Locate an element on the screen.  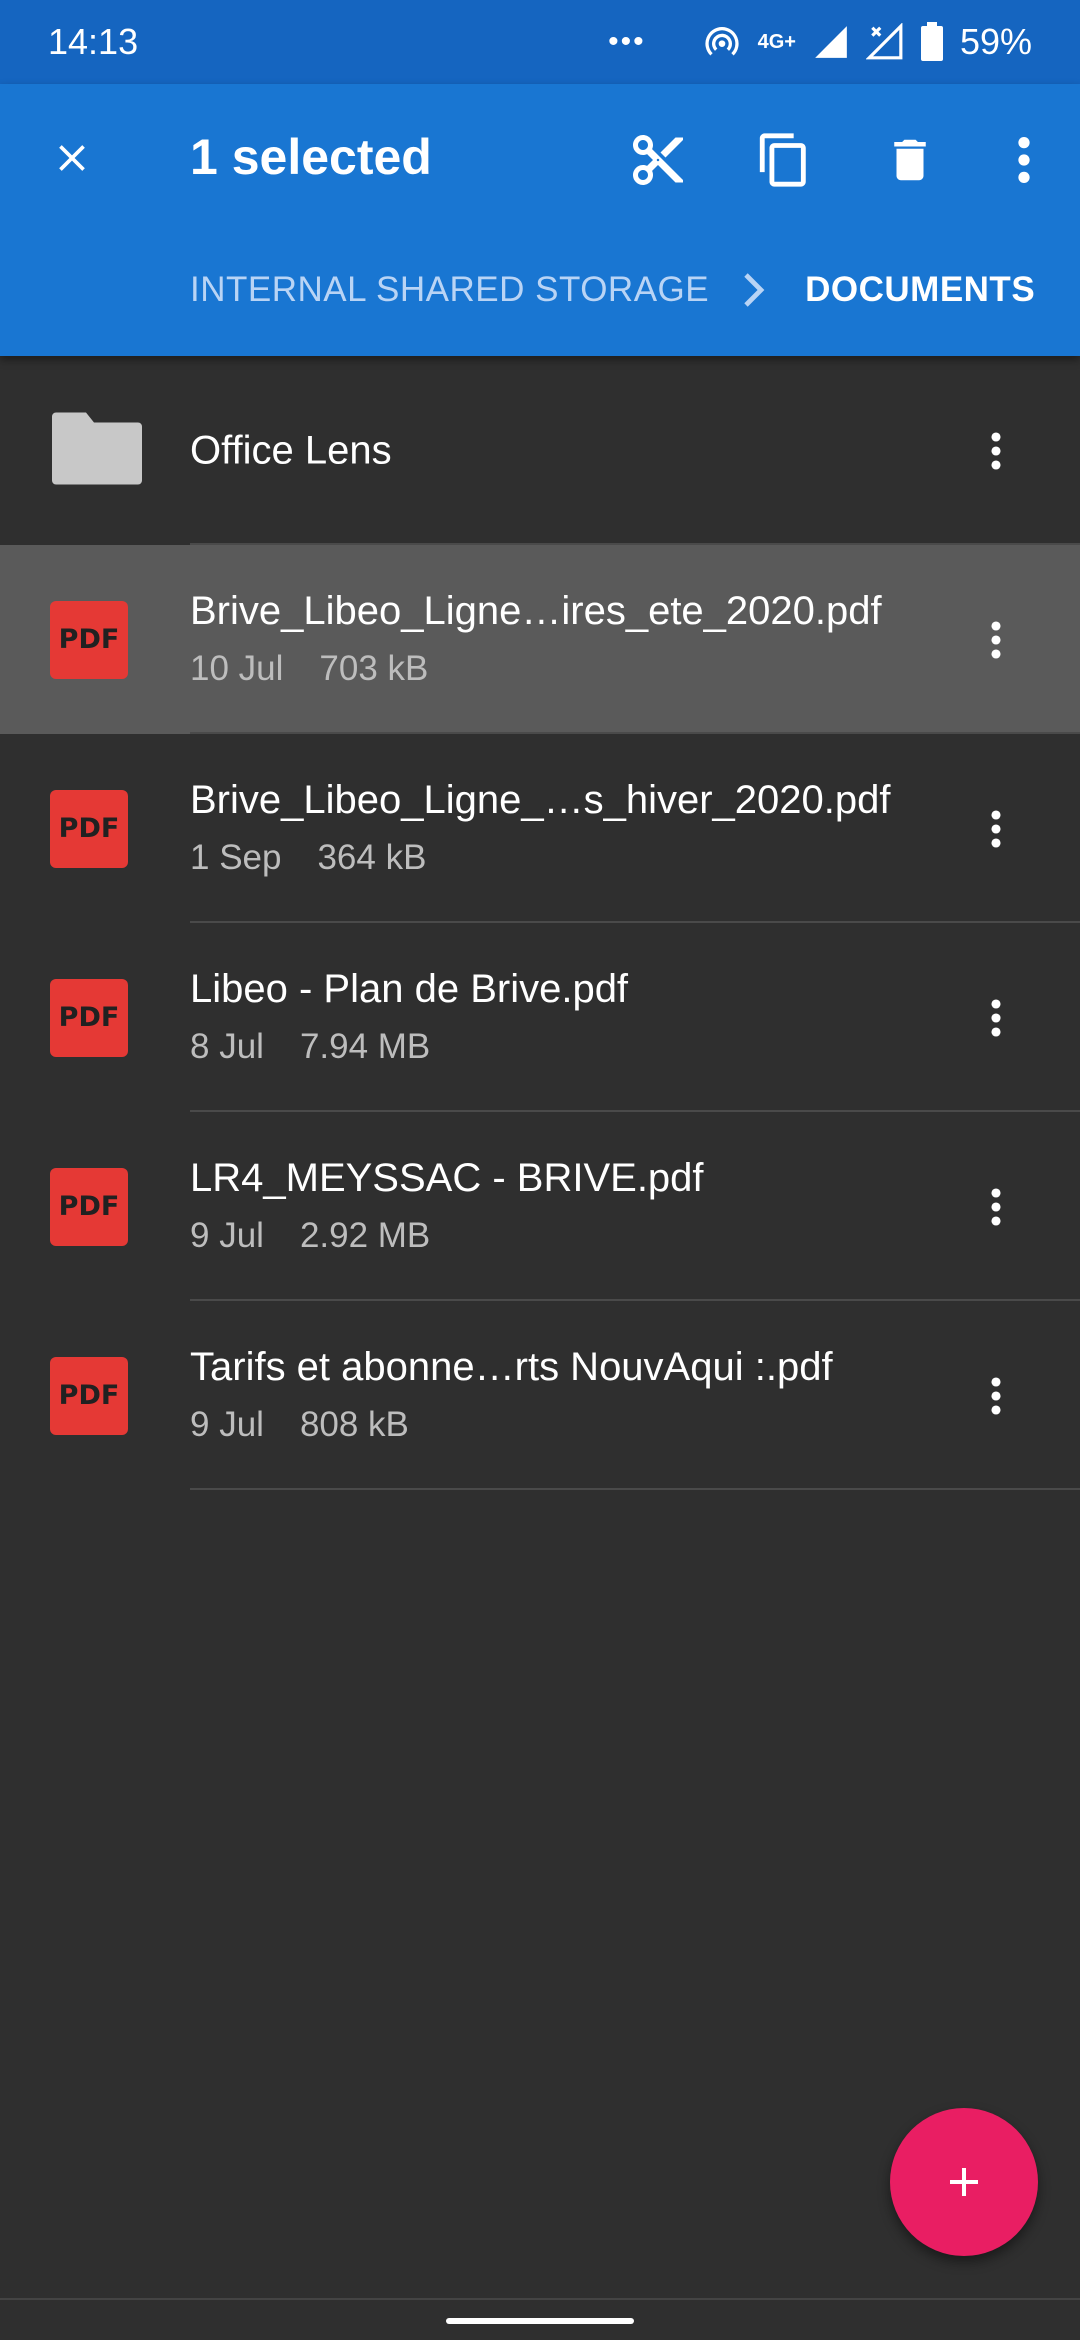
delete-icon is located at coordinates (910, 160).